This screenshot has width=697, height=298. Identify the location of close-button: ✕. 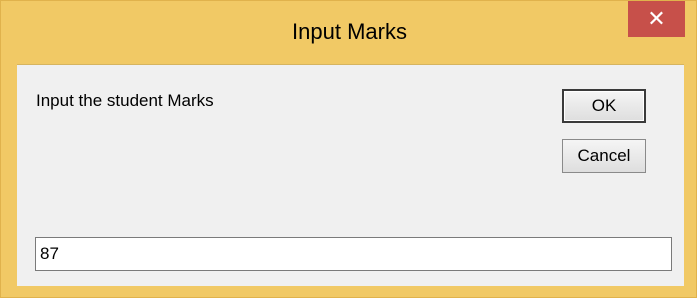
(656, 19).